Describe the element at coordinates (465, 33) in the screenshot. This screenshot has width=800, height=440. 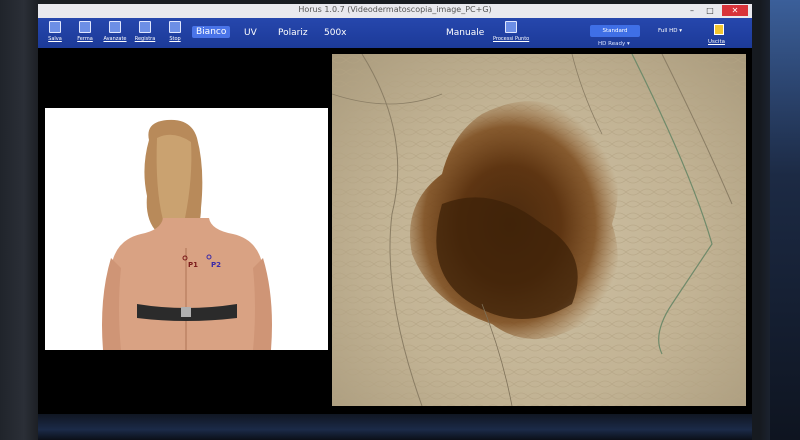
I see `manual-mode: Manuale` at that location.